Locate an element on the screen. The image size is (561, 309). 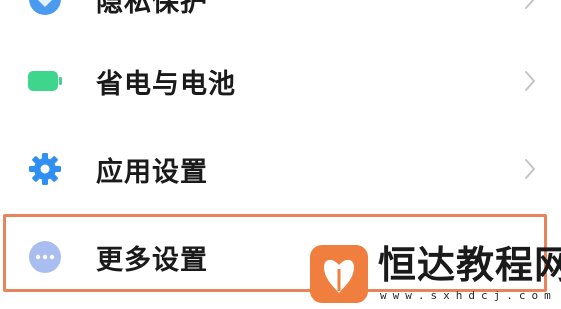
settings-item-label: 应用设置 is located at coordinates (152, 172).